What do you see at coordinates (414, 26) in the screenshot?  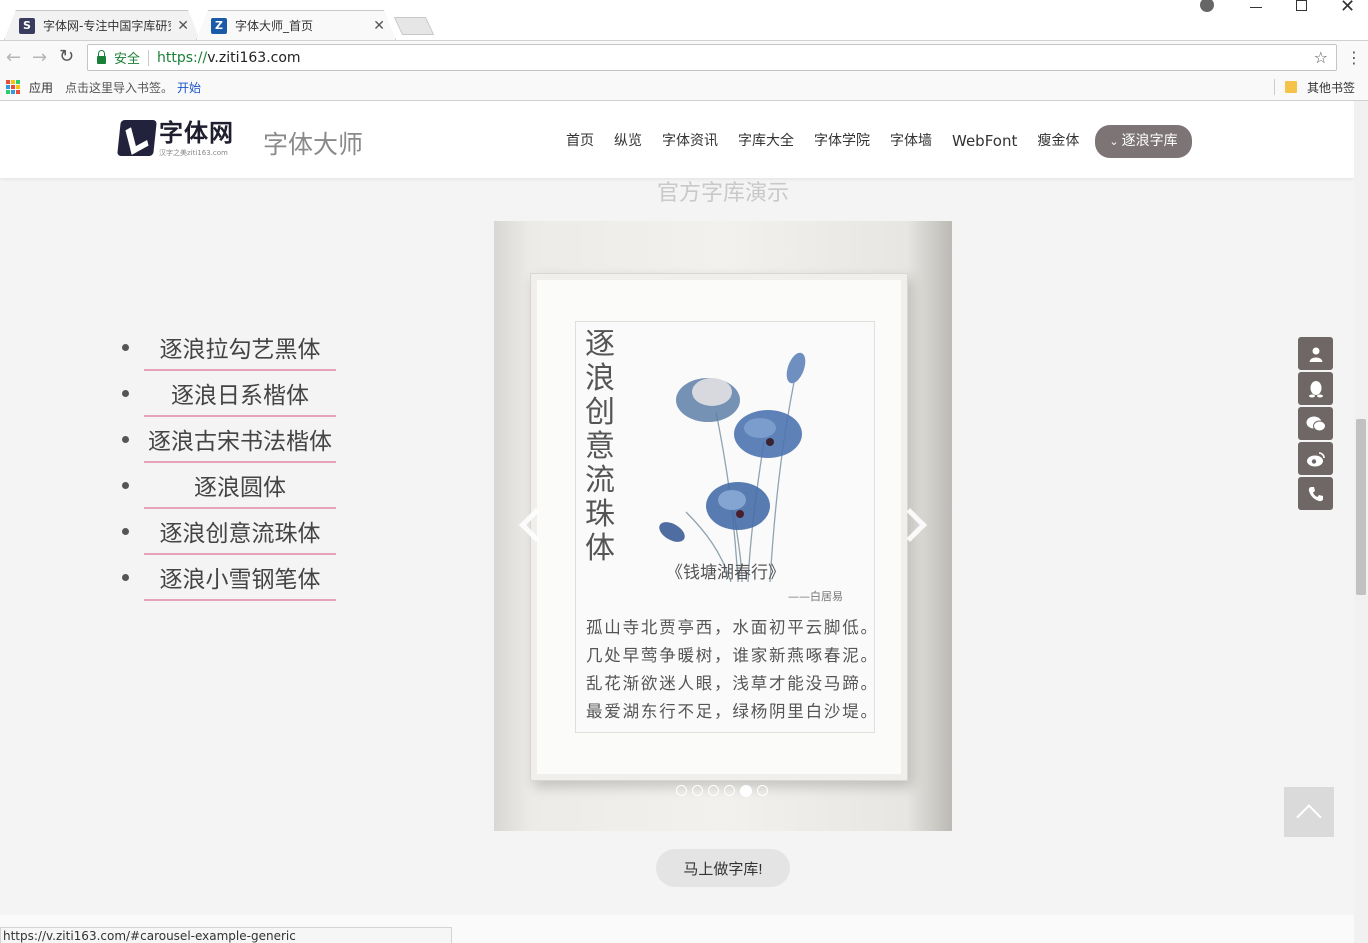 I see `new-tab-button` at bounding box center [414, 26].